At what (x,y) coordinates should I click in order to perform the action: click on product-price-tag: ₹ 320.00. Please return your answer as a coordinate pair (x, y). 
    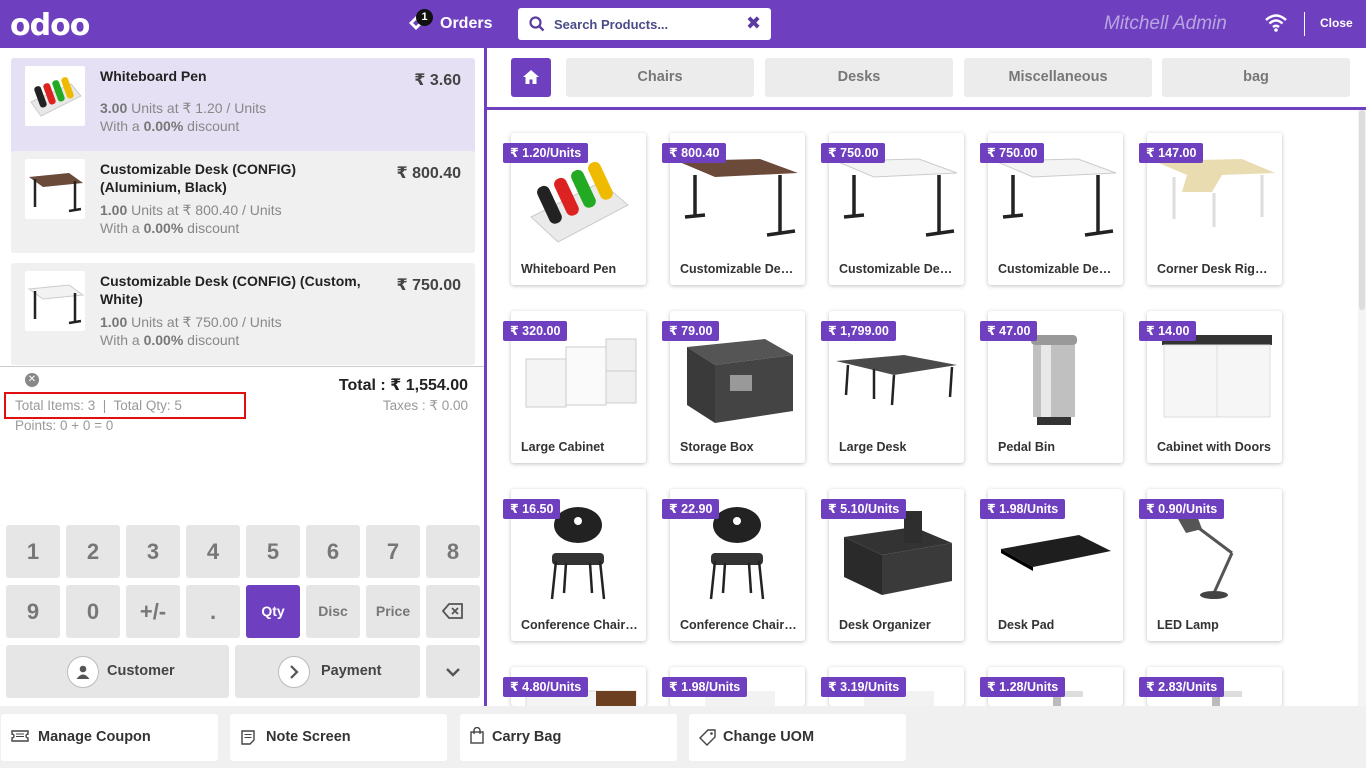
    Looking at the image, I should click on (535, 331).